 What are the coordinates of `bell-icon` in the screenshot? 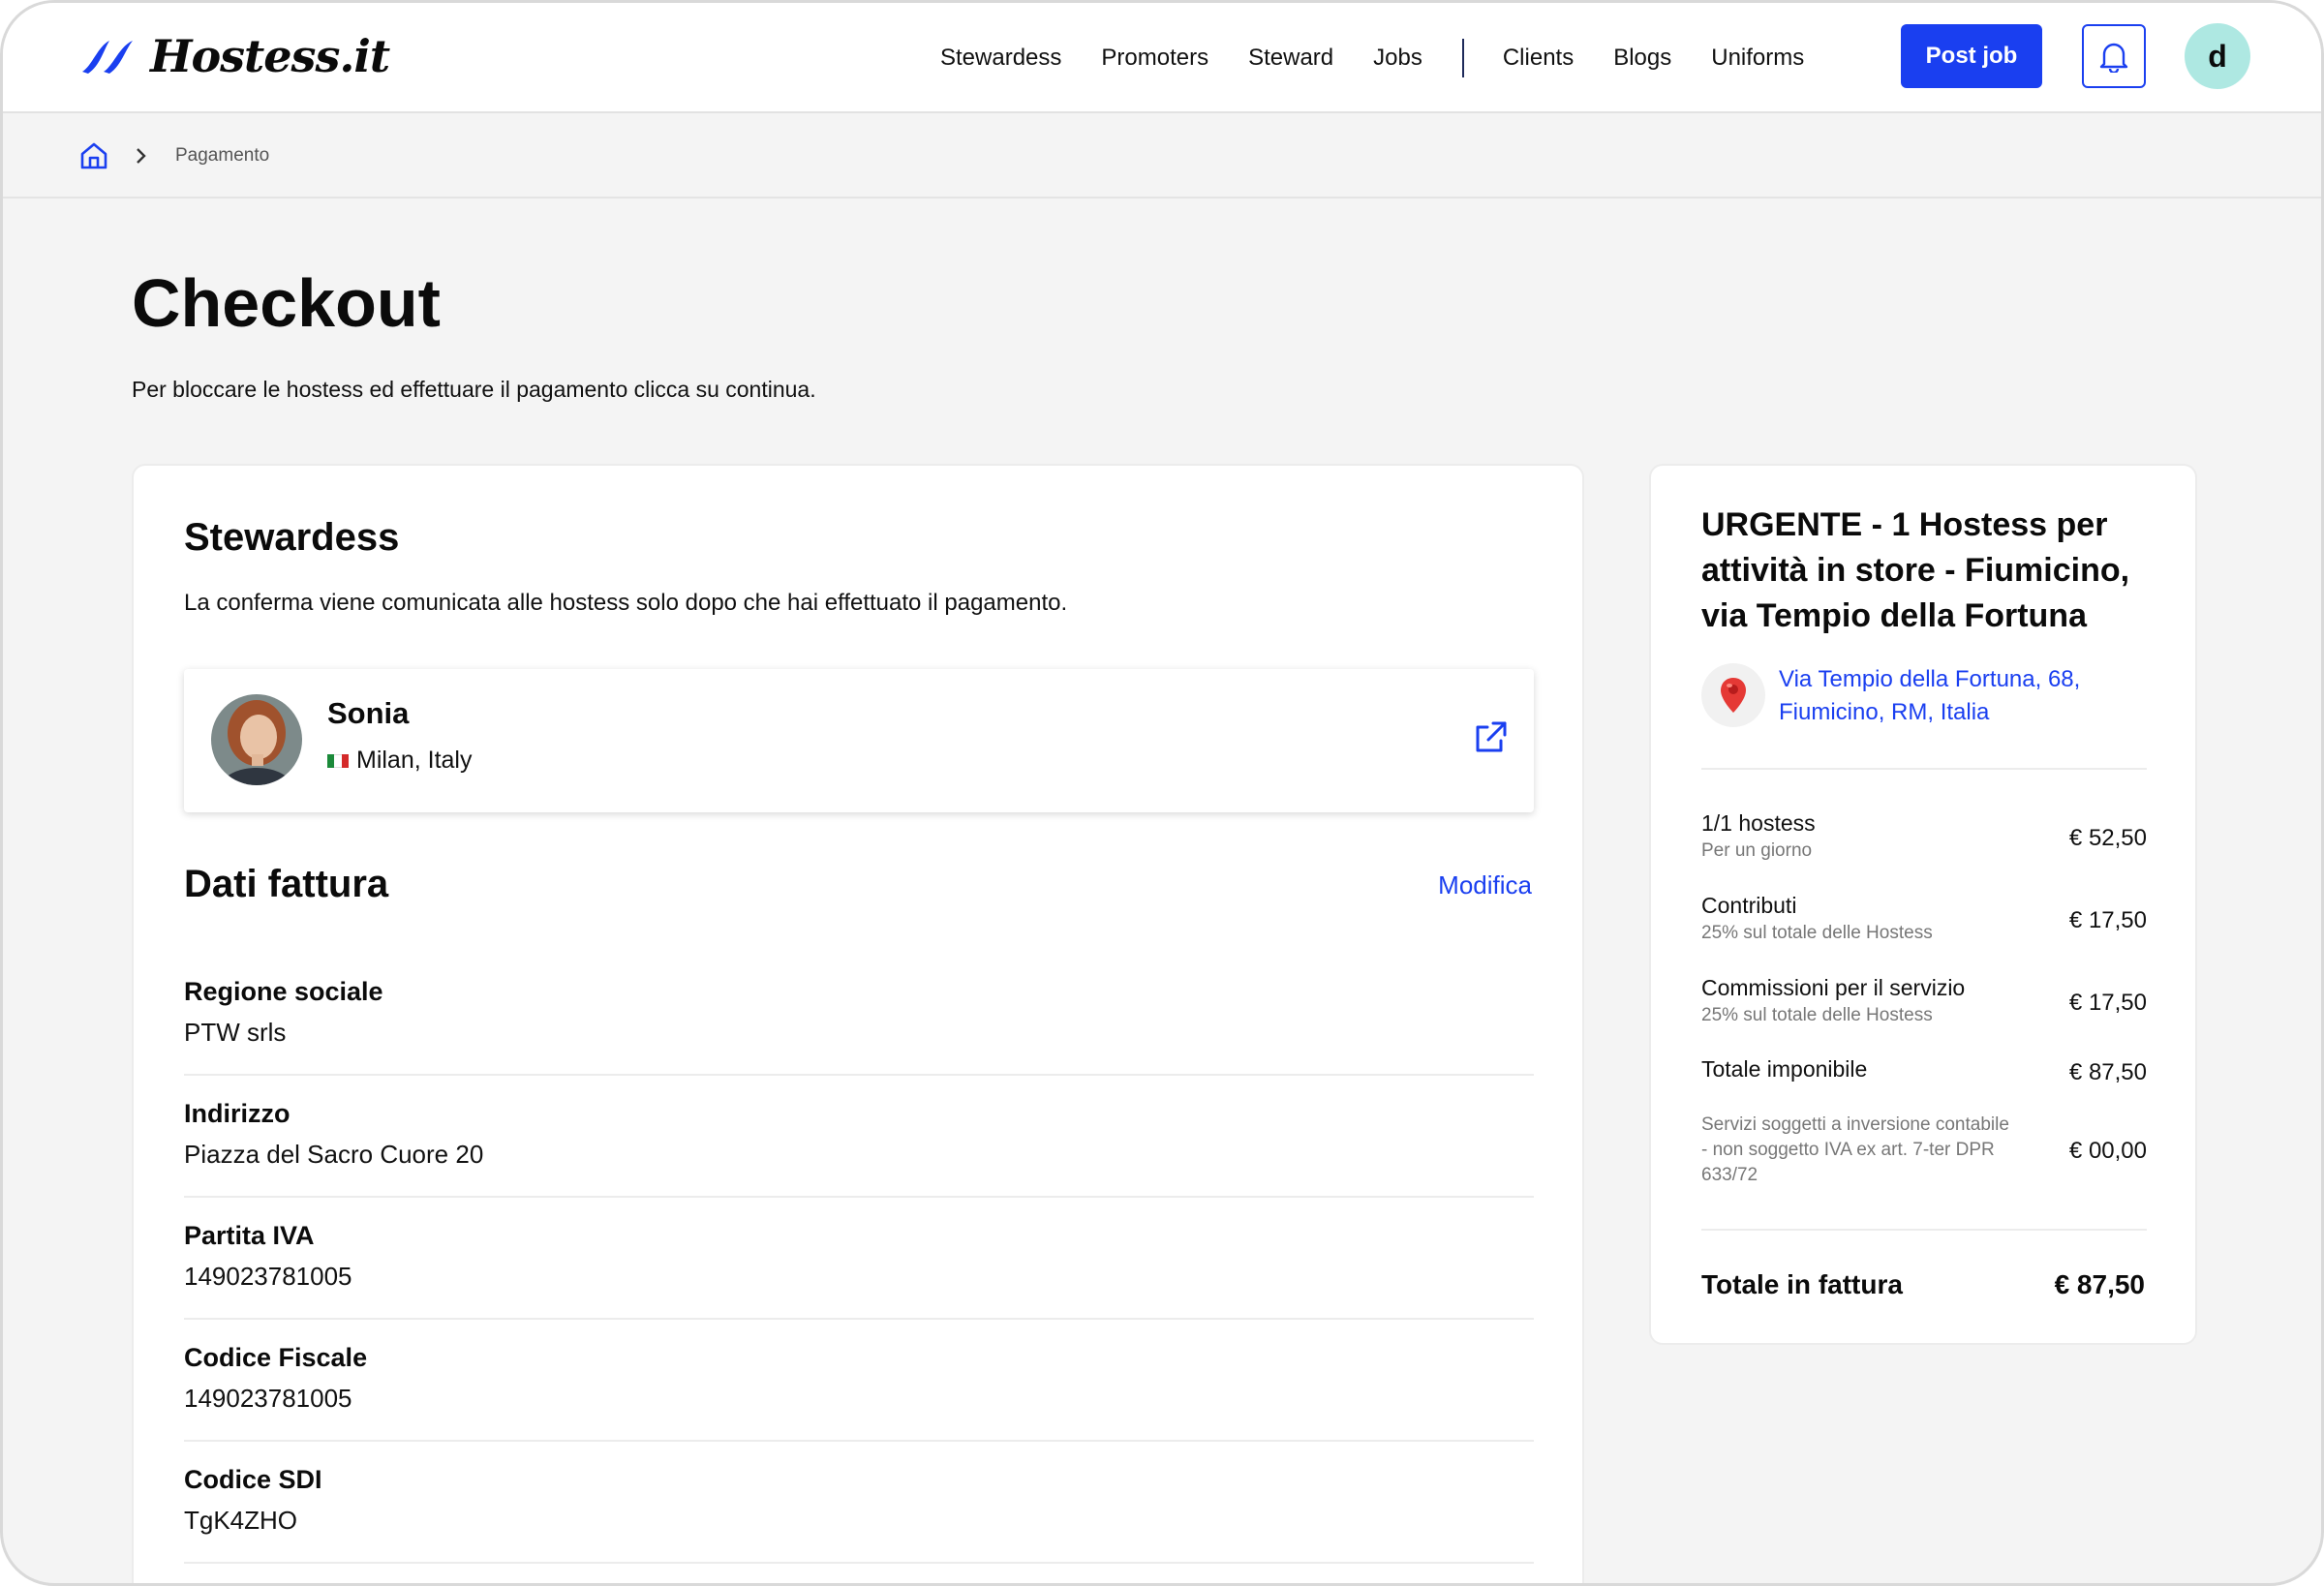 It's located at (2114, 58).